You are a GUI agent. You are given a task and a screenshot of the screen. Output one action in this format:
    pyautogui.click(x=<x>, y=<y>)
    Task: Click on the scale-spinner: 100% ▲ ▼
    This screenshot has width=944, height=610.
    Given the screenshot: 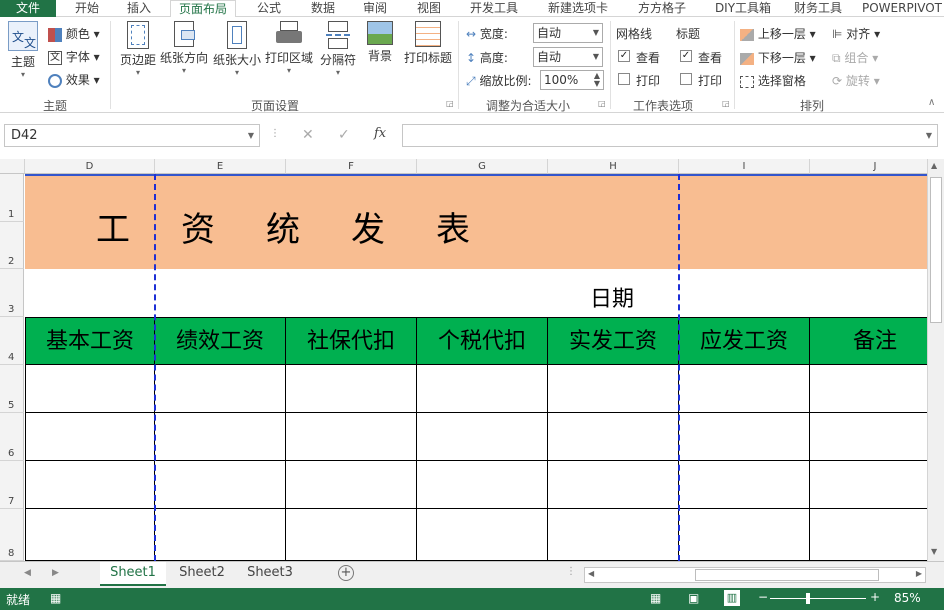 What is the action you would take?
    pyautogui.click(x=572, y=80)
    